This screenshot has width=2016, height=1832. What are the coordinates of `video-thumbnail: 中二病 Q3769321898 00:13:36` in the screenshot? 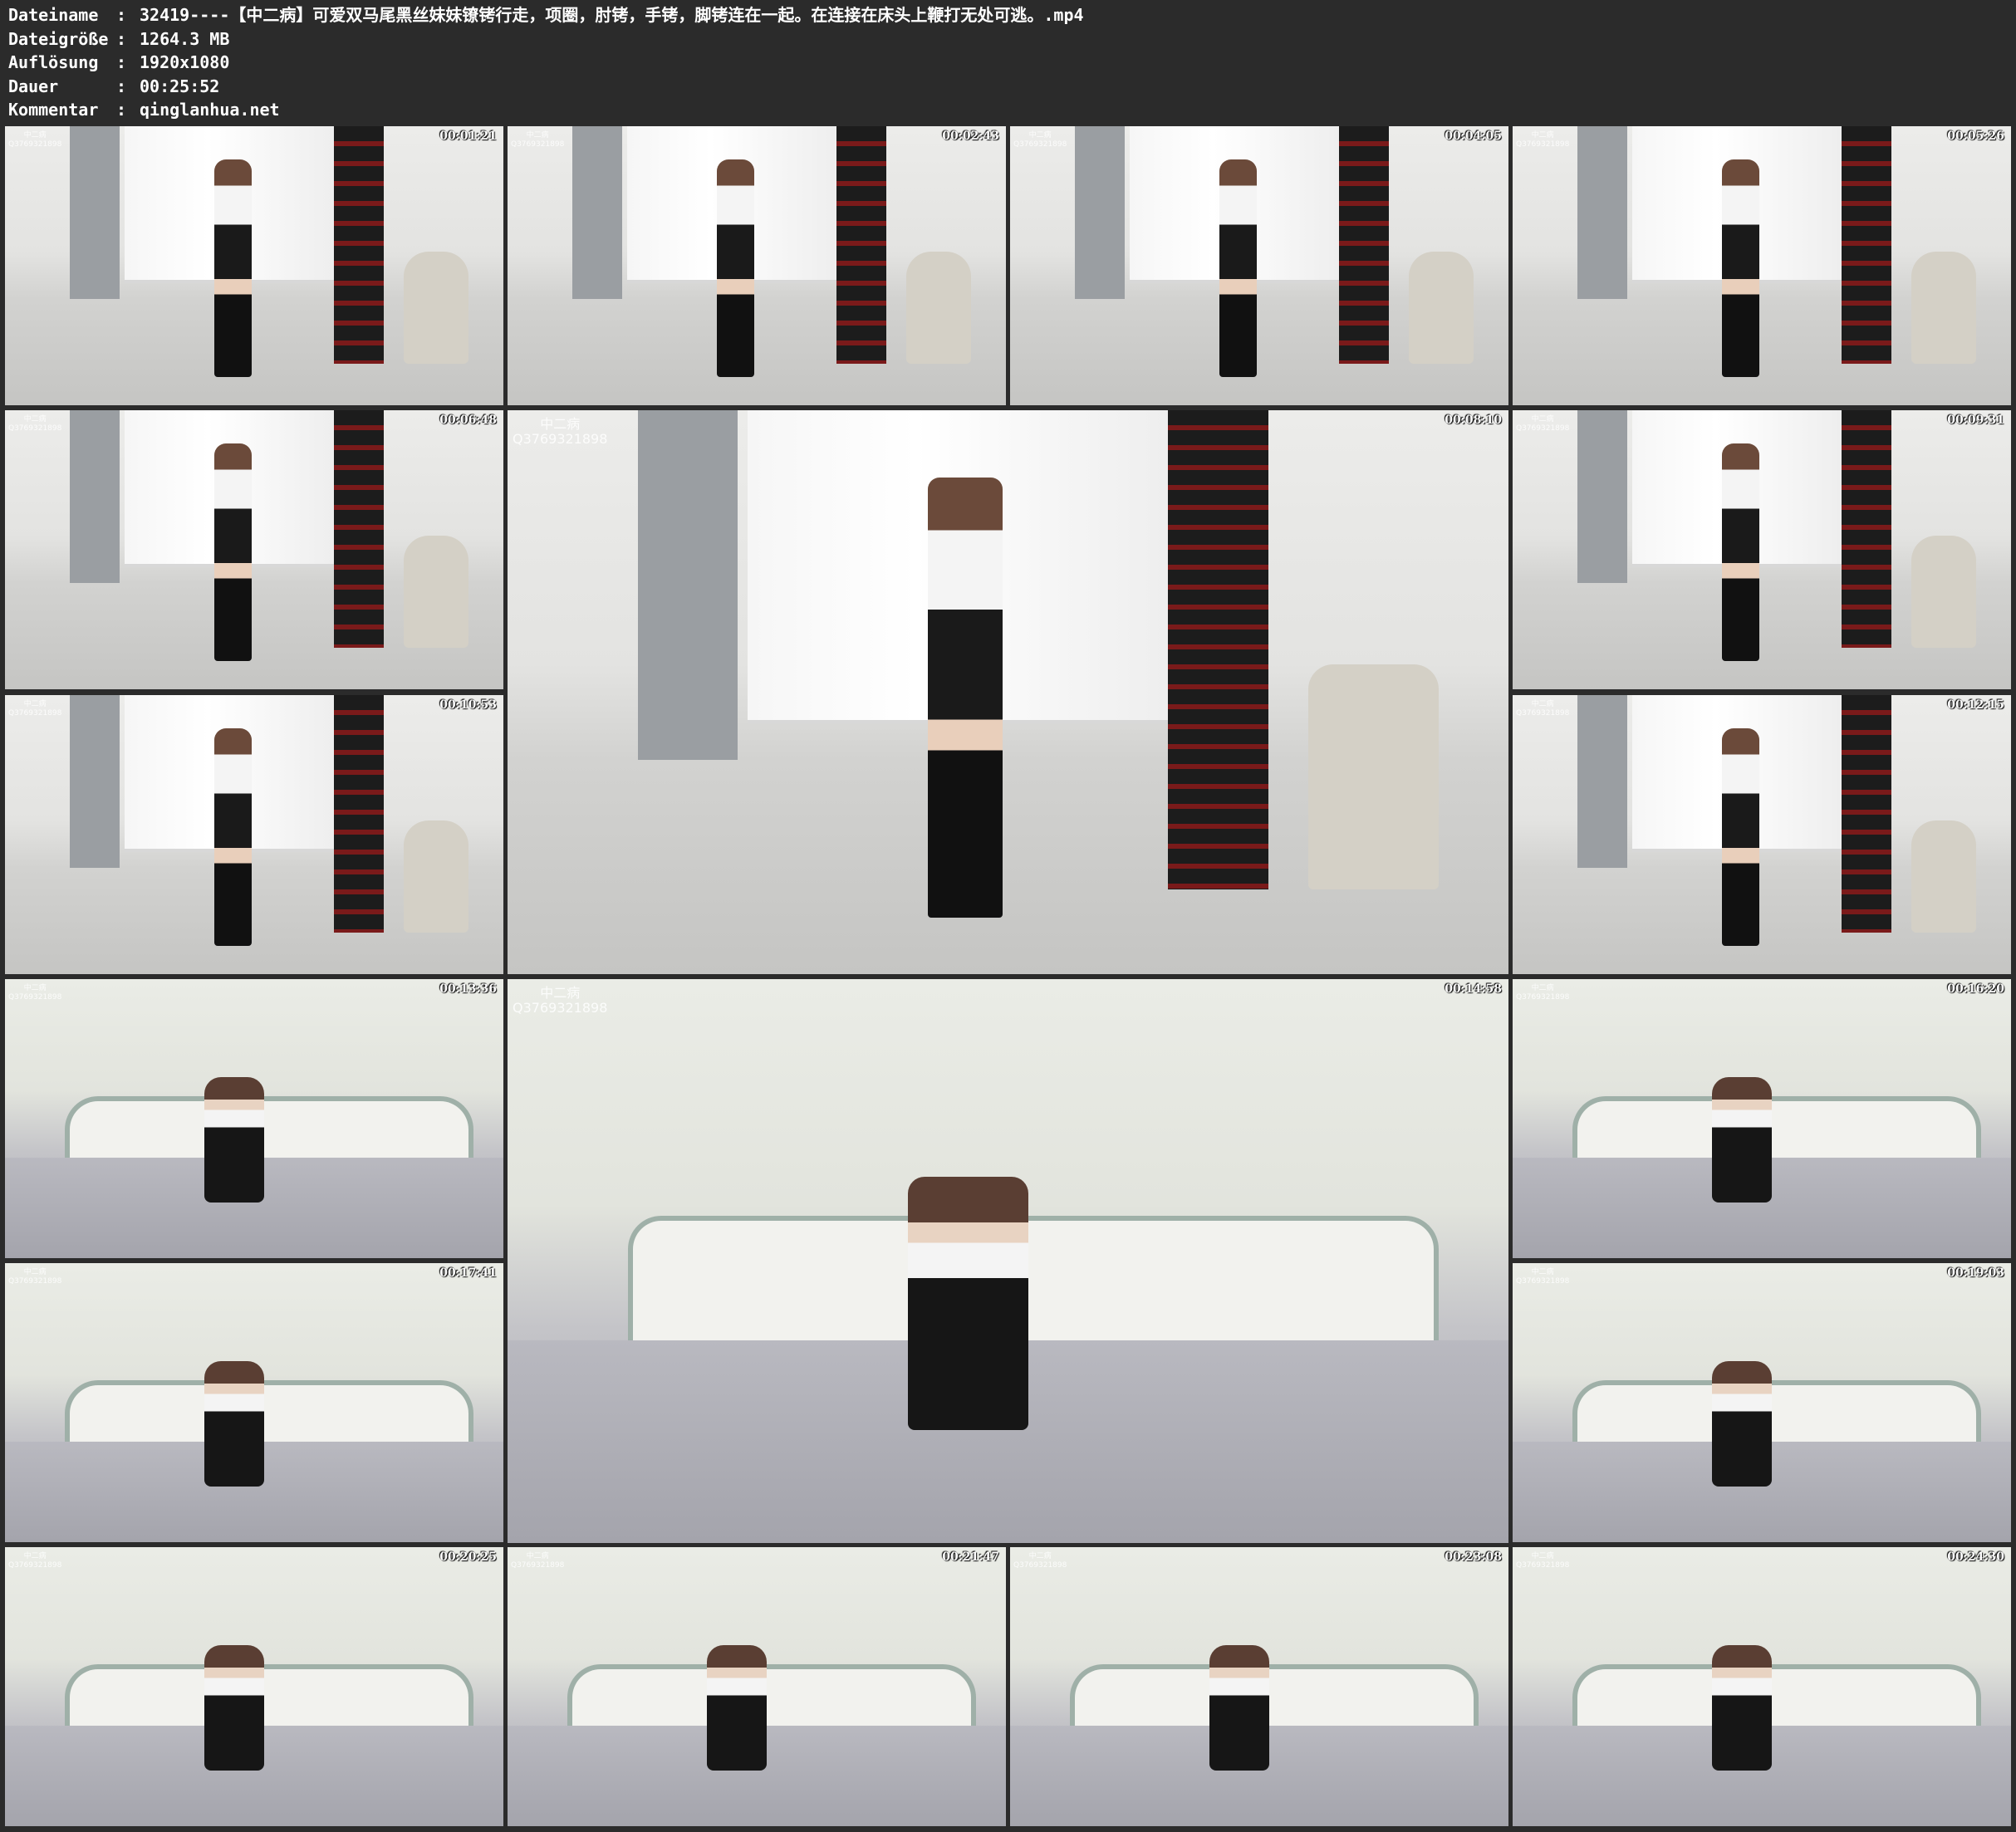 It's located at (254, 1118).